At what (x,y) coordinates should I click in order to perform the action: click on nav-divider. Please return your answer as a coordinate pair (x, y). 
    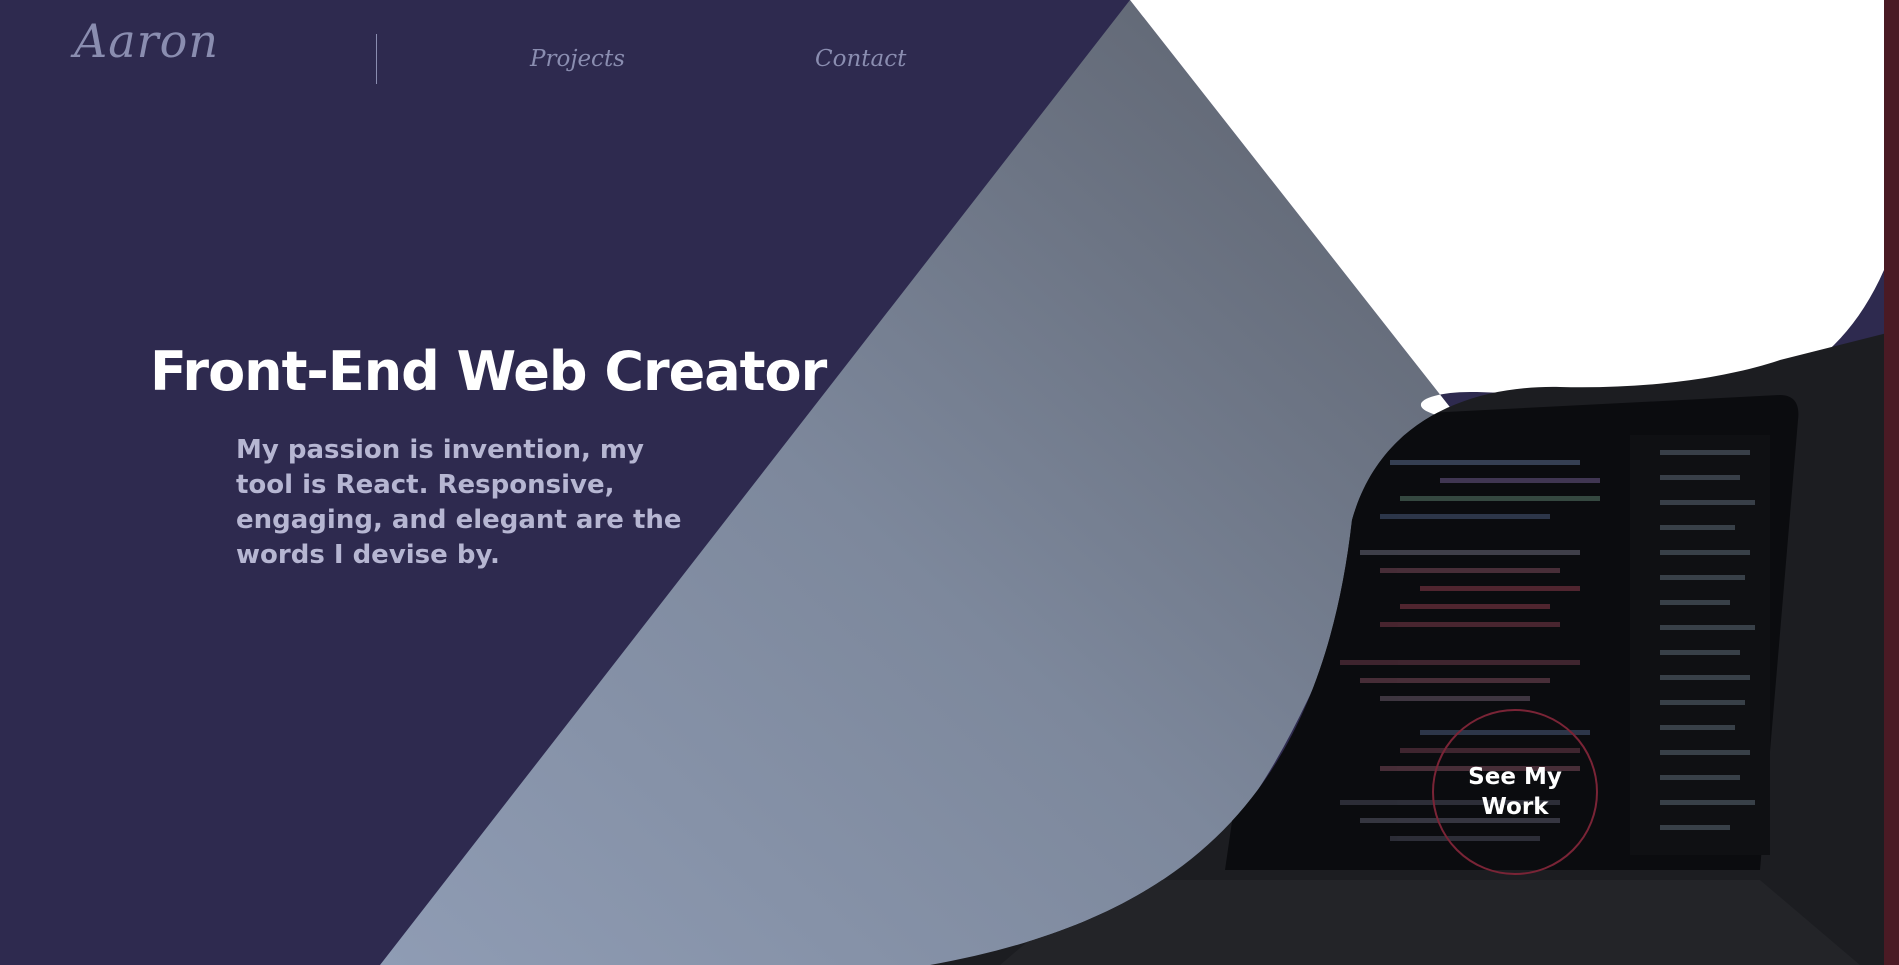
    Looking at the image, I should click on (376, 59).